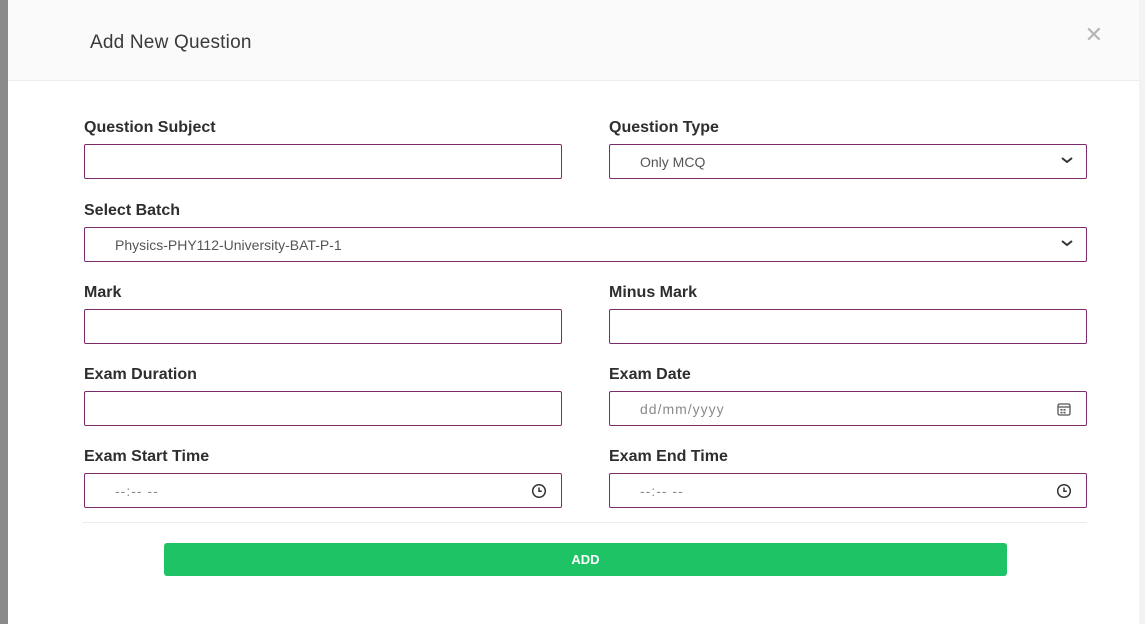  Describe the element at coordinates (1064, 409) in the screenshot. I see `calendar-icon` at that location.